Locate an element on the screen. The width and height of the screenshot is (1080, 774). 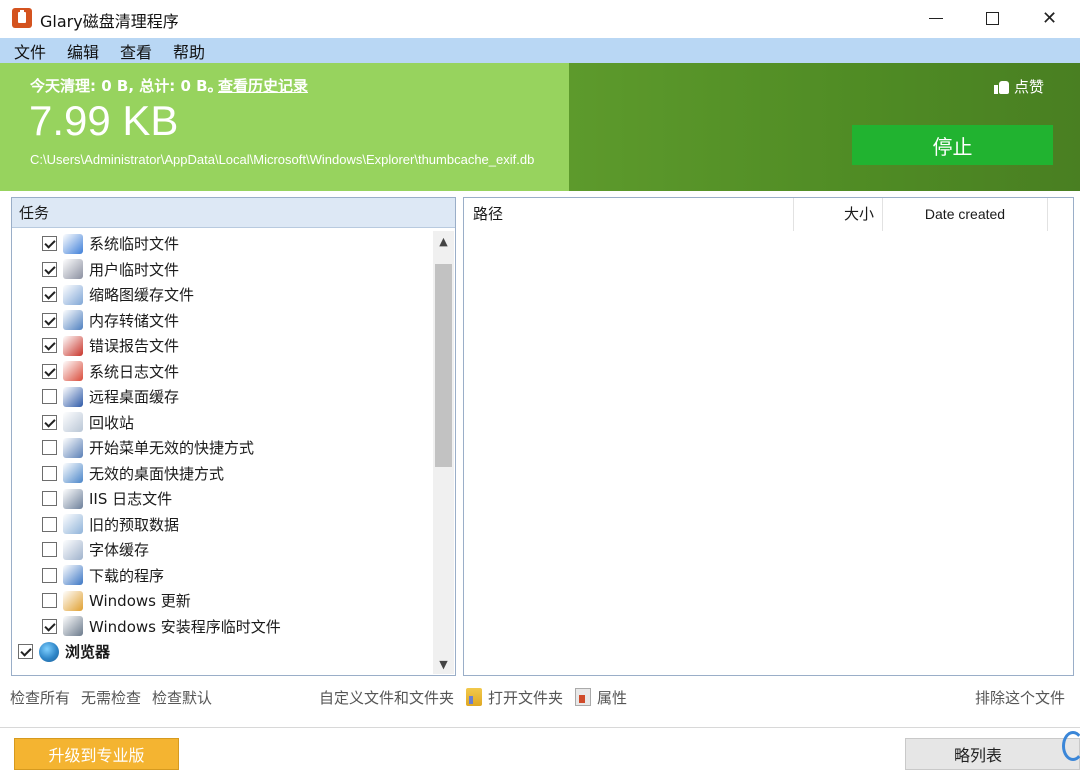
task-label: 远程桌面缓存 is located at coordinates (134, 397).